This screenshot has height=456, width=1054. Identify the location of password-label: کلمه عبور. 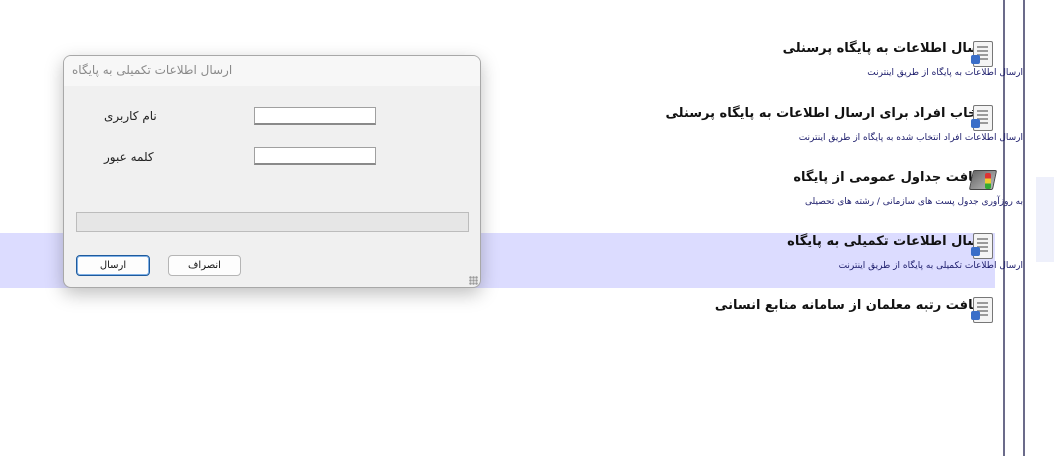
(129, 157).